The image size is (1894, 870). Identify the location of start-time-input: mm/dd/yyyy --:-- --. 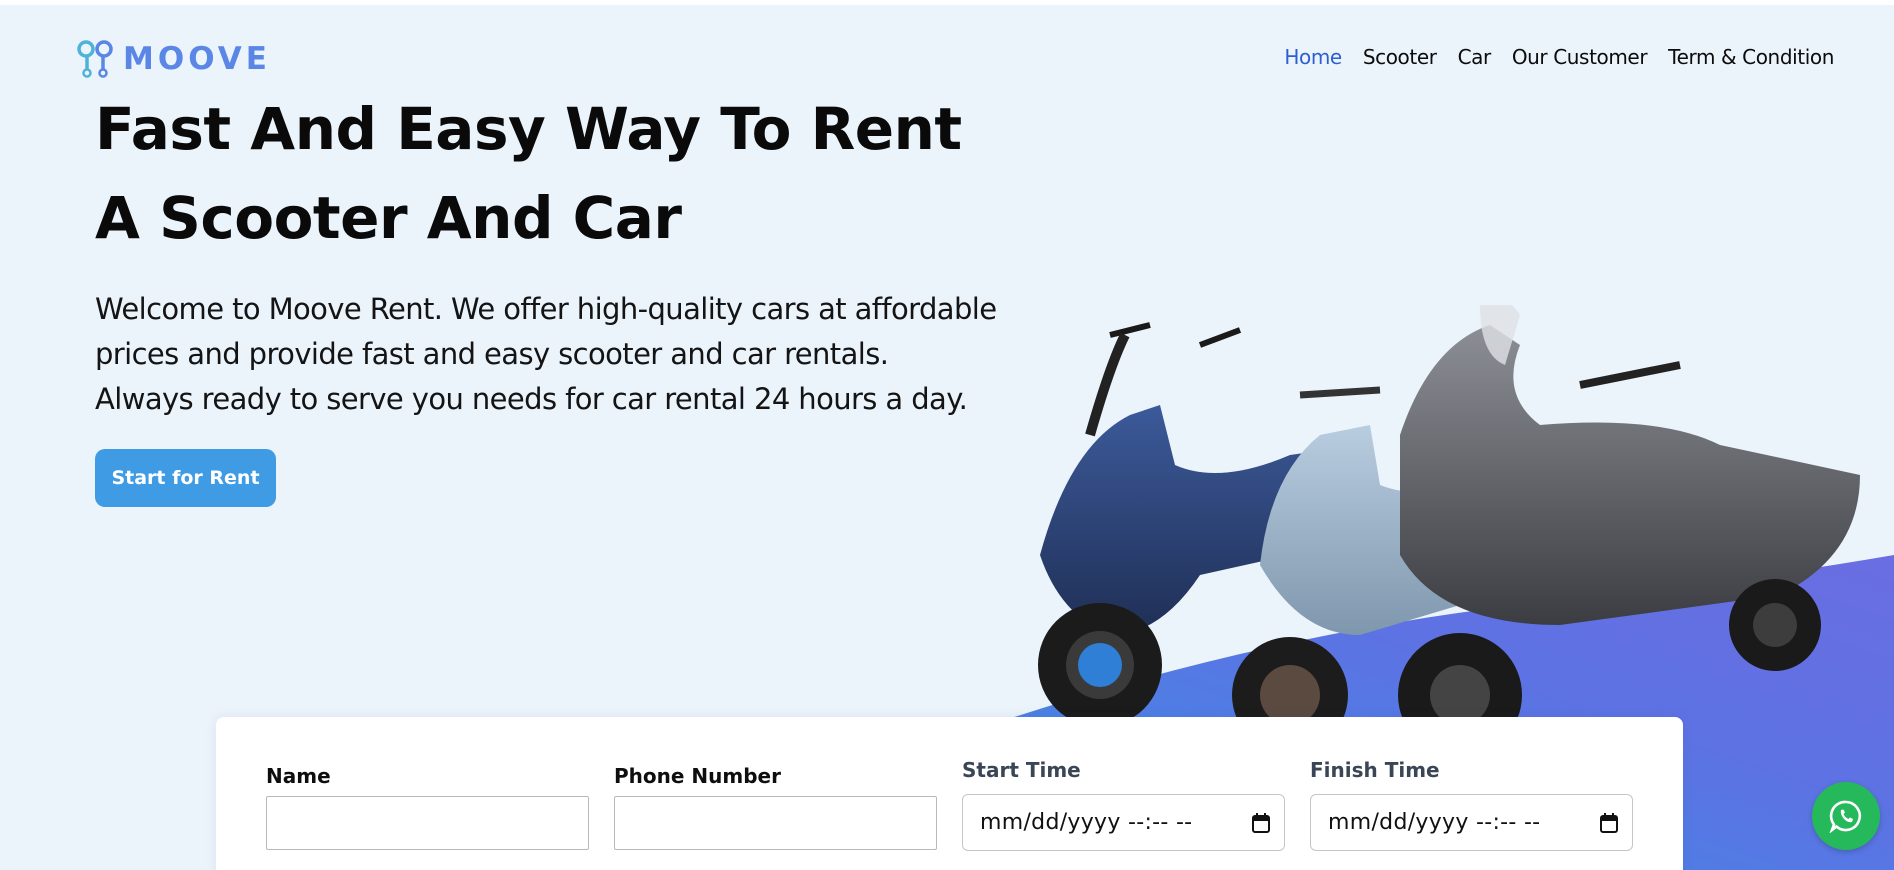
(1123, 822).